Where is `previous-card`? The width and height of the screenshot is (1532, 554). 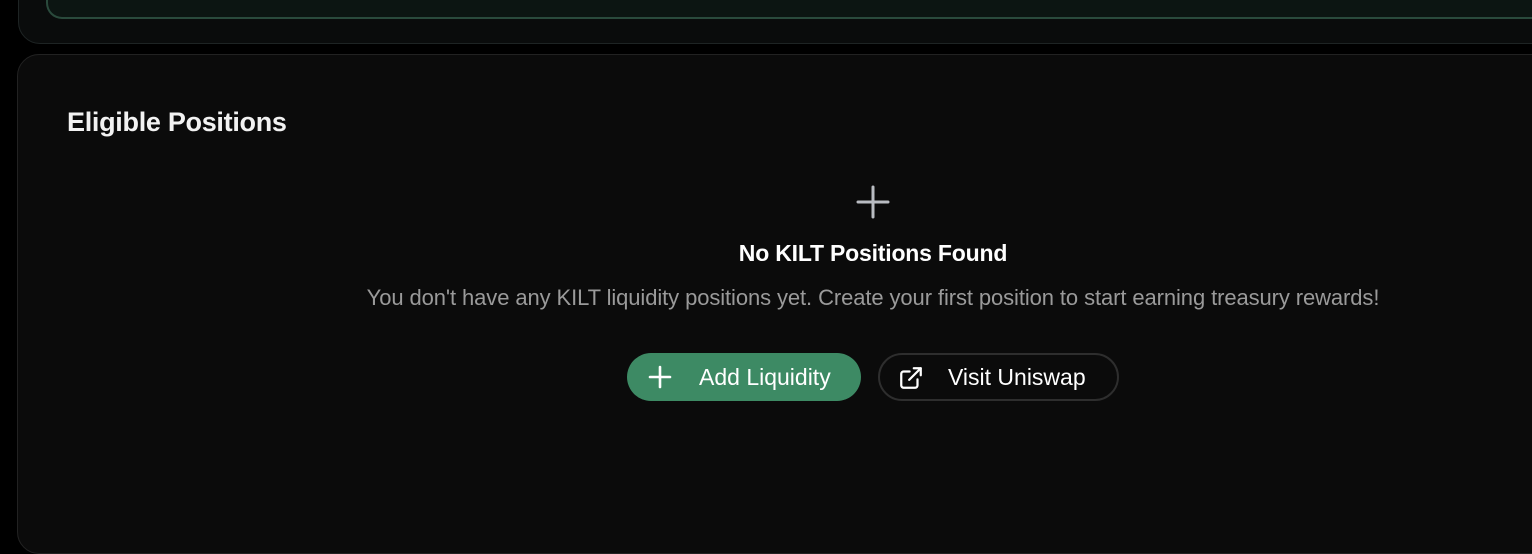 previous-card is located at coordinates (775, 22).